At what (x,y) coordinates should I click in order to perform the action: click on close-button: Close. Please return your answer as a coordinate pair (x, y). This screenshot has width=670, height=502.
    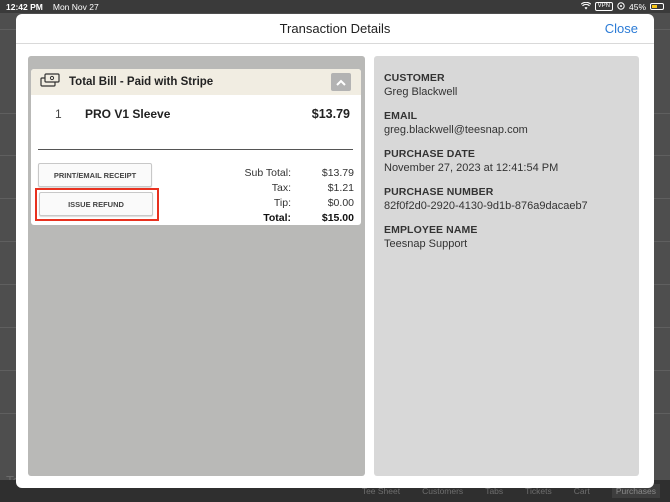
    Looking at the image, I should click on (621, 28).